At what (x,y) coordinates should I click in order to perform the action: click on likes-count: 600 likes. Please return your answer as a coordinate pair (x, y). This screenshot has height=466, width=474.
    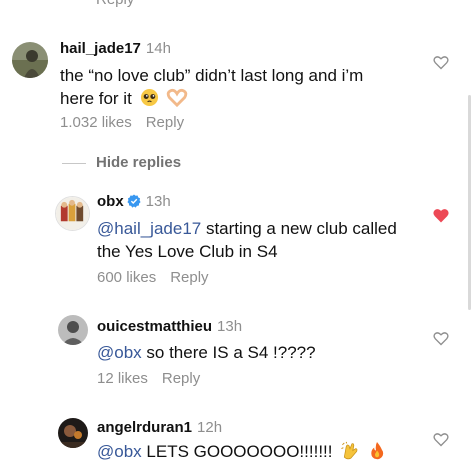
    Looking at the image, I should click on (126, 277).